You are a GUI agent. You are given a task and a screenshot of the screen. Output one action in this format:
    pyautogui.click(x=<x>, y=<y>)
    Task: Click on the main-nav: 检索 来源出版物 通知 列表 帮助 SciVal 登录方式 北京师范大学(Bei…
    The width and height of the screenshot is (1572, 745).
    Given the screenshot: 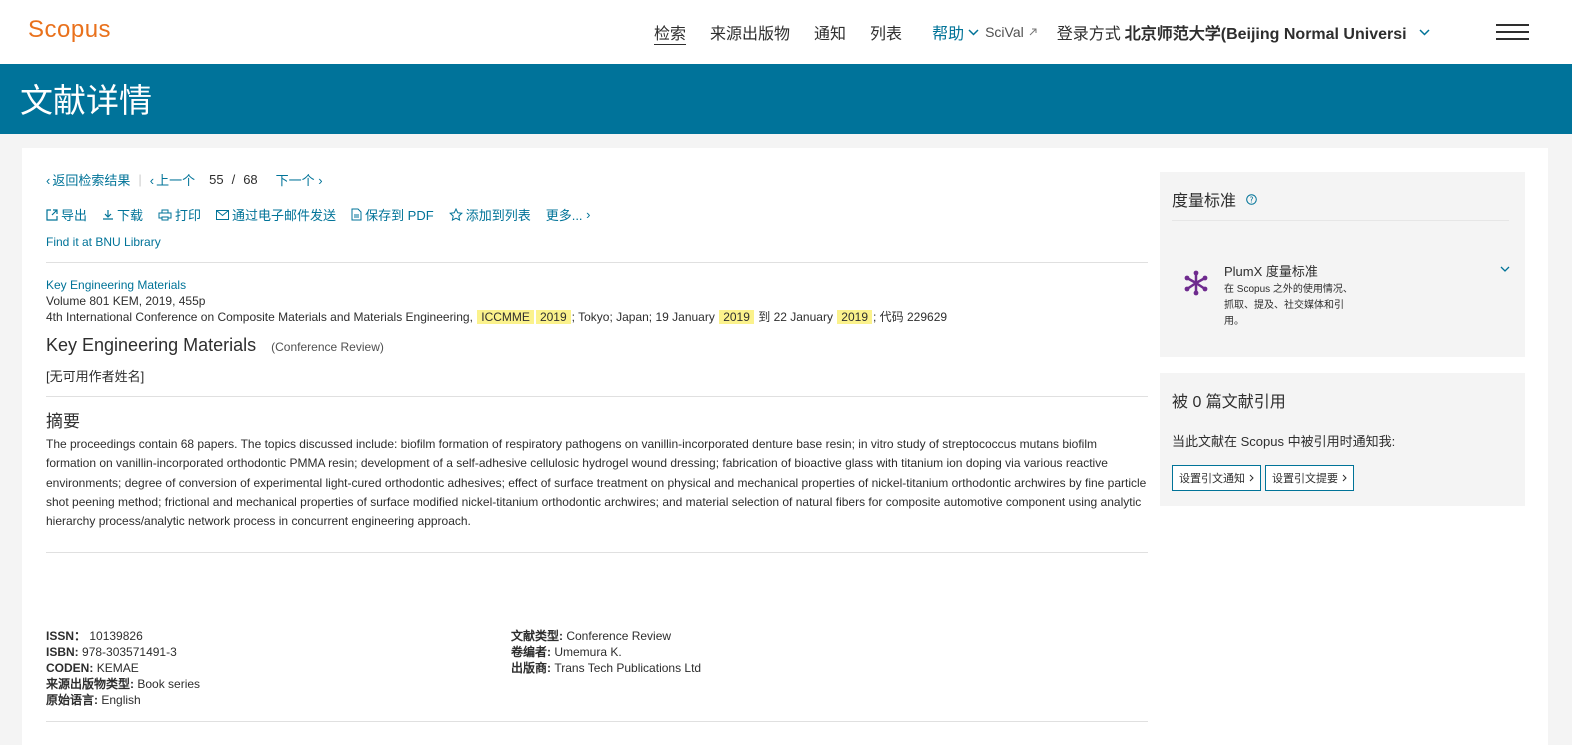 What is the action you would take?
    pyautogui.click(x=1042, y=32)
    